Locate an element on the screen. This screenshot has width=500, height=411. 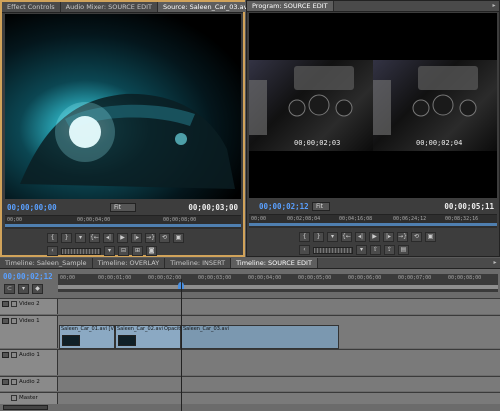
clip-thumbnail is located at coordinates (71, 340).